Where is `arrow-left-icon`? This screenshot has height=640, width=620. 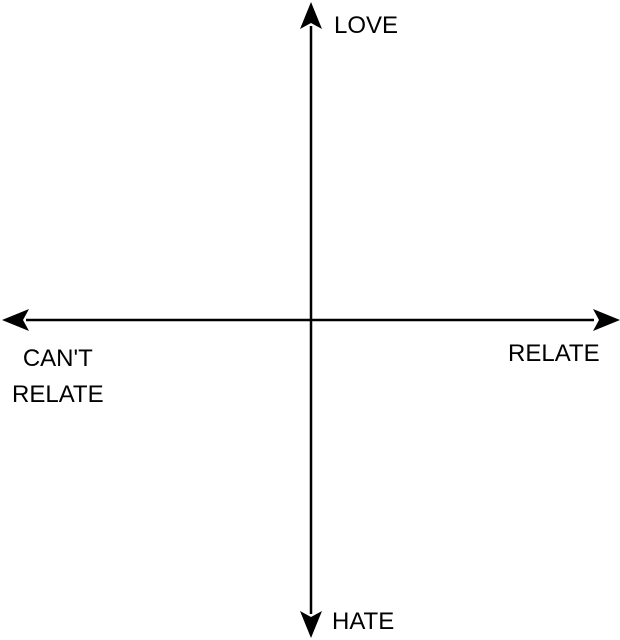 arrow-left-icon is located at coordinates (15, 320).